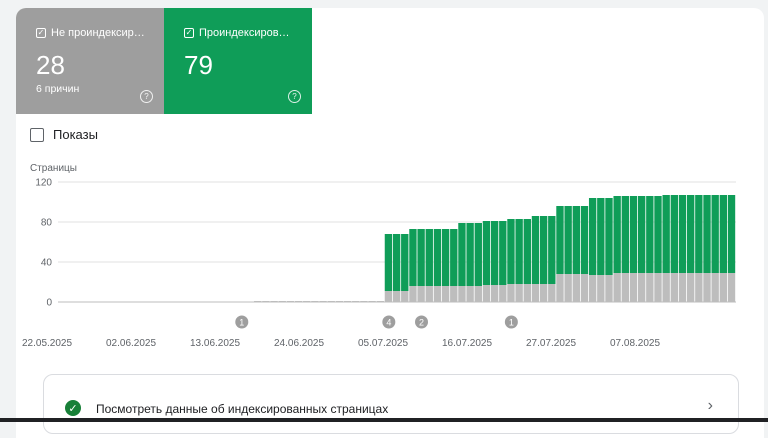 Image resolution: width=768 pixels, height=438 pixels. Describe the element at coordinates (388, 323) in the screenshot. I see `annotation-label: 4` at that location.